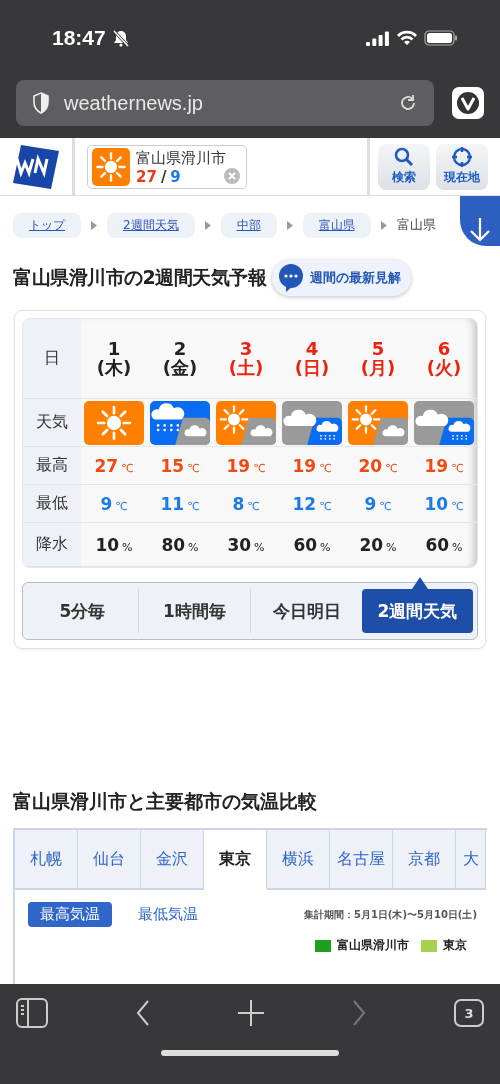  What do you see at coordinates (180, 359) in the screenshot?
I see `date-cell: 2 (金)` at bounding box center [180, 359].